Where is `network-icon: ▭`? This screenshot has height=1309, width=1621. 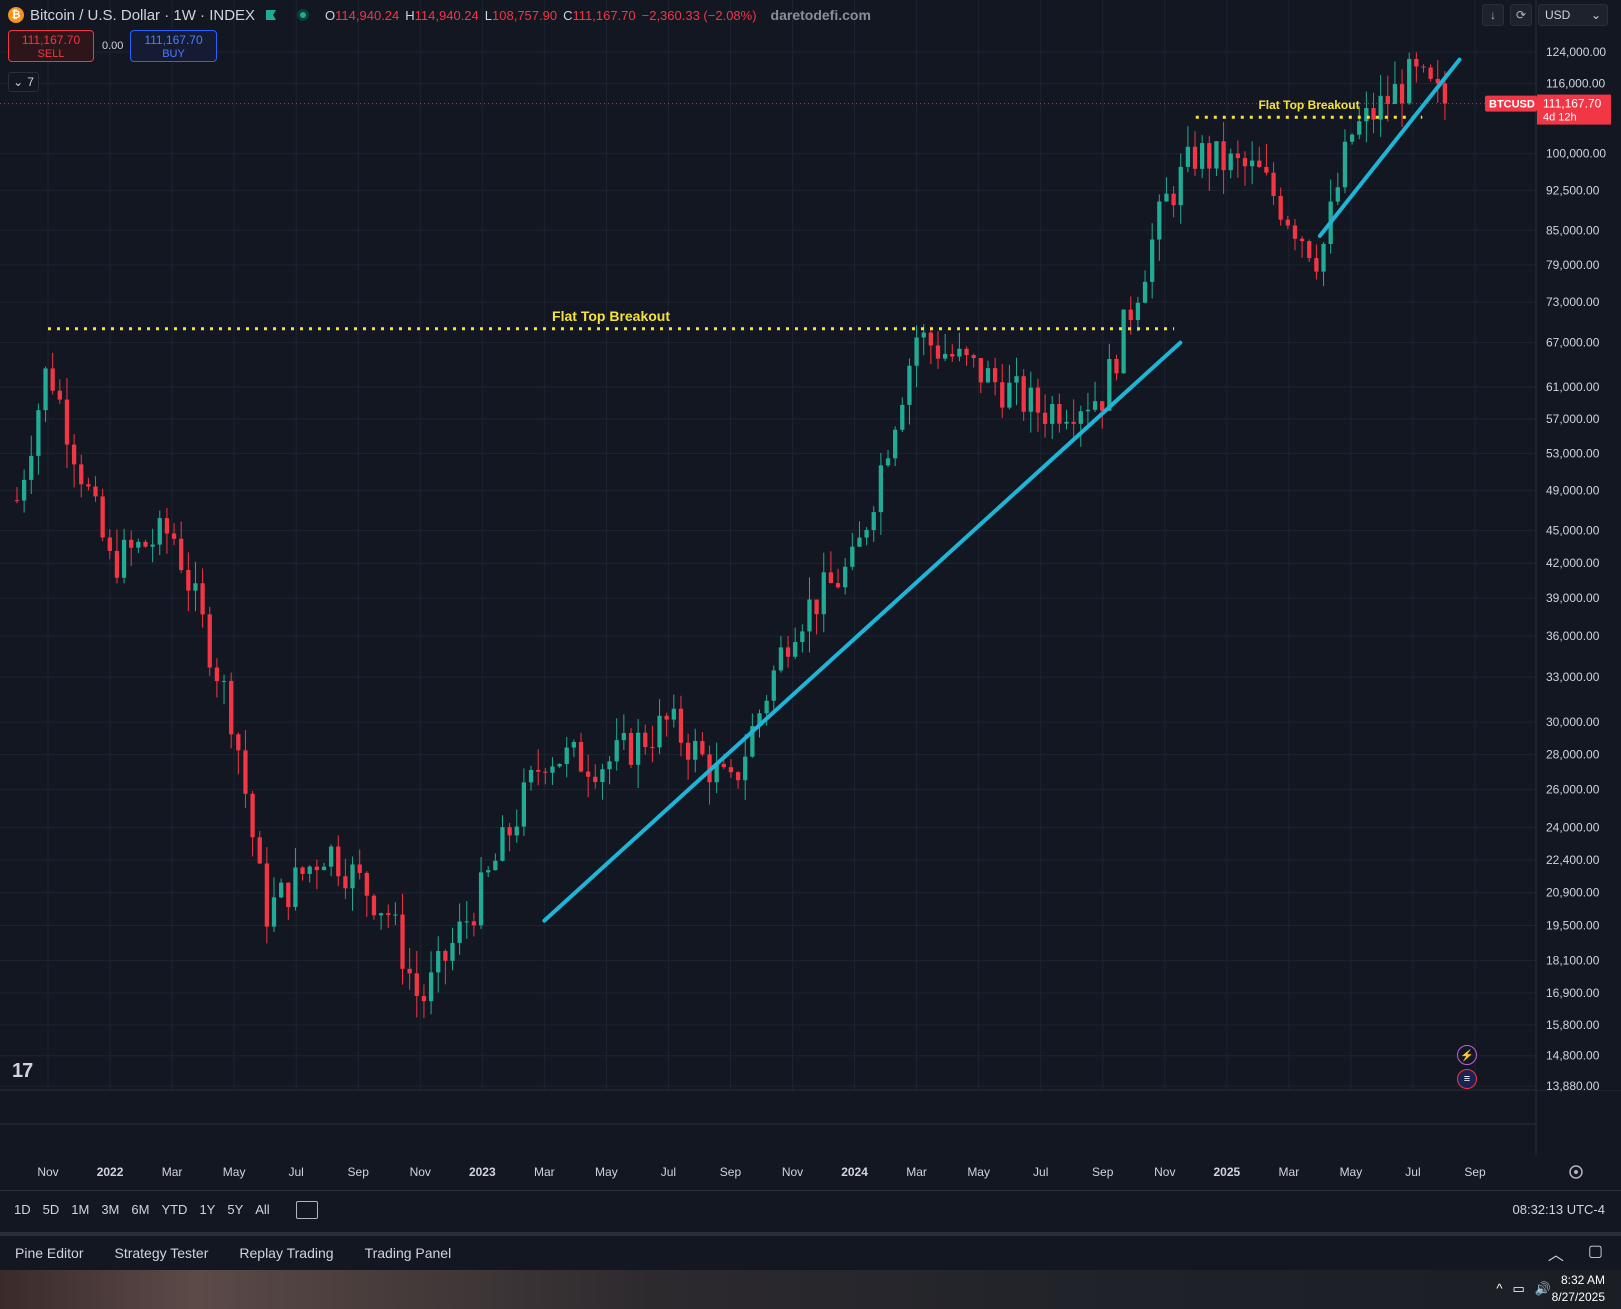 network-icon: ▭ is located at coordinates (1519, 1289).